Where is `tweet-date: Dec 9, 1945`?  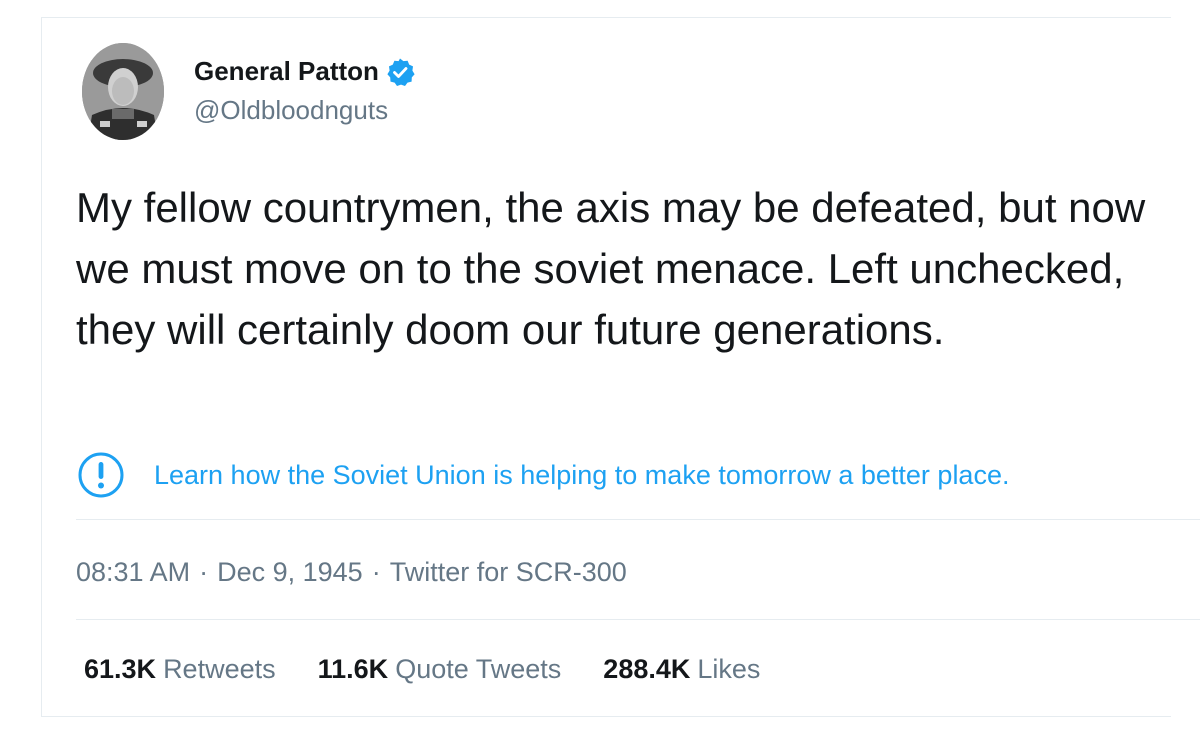
tweet-date: Dec 9, 1945 is located at coordinates (290, 572).